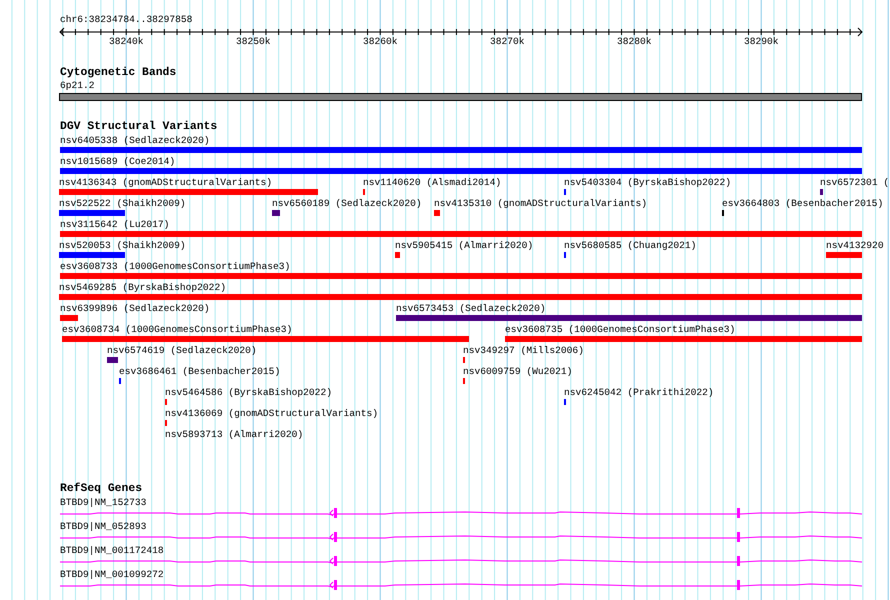 The height and width of the screenshot is (600, 890). I want to click on track-title: Cytogenetic Bands, so click(118, 73).